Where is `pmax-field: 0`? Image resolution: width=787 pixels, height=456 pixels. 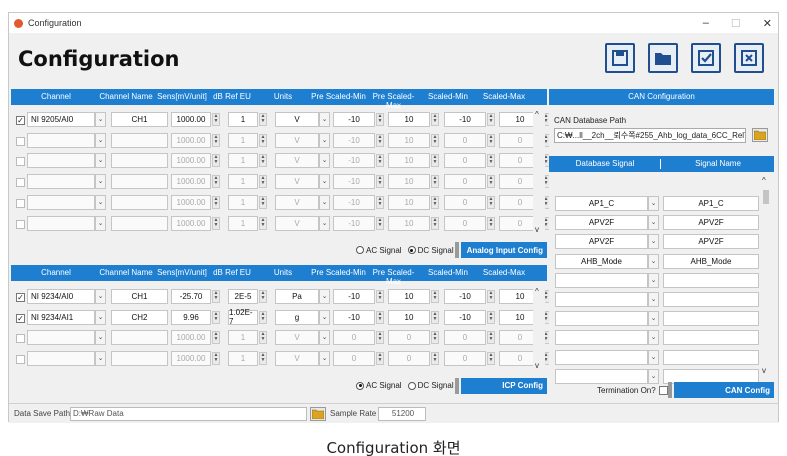
pmax-field: 0 is located at coordinates (409, 359).